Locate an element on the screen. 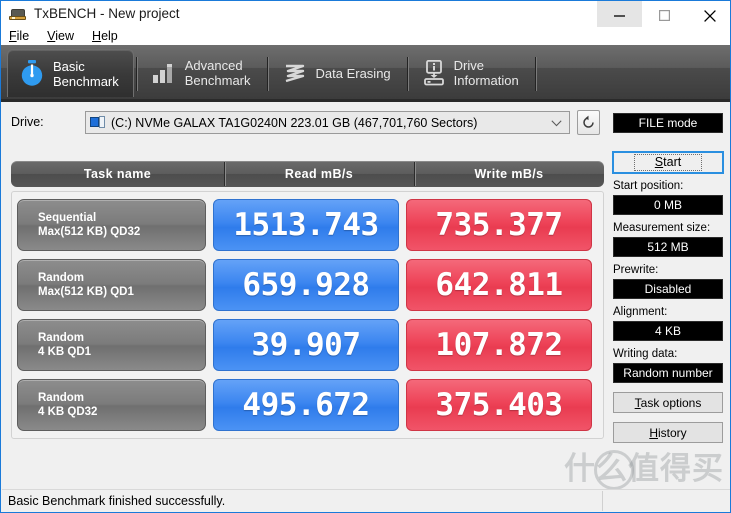 The height and width of the screenshot is (513, 731). menu-item-view: View is located at coordinates (65, 36).